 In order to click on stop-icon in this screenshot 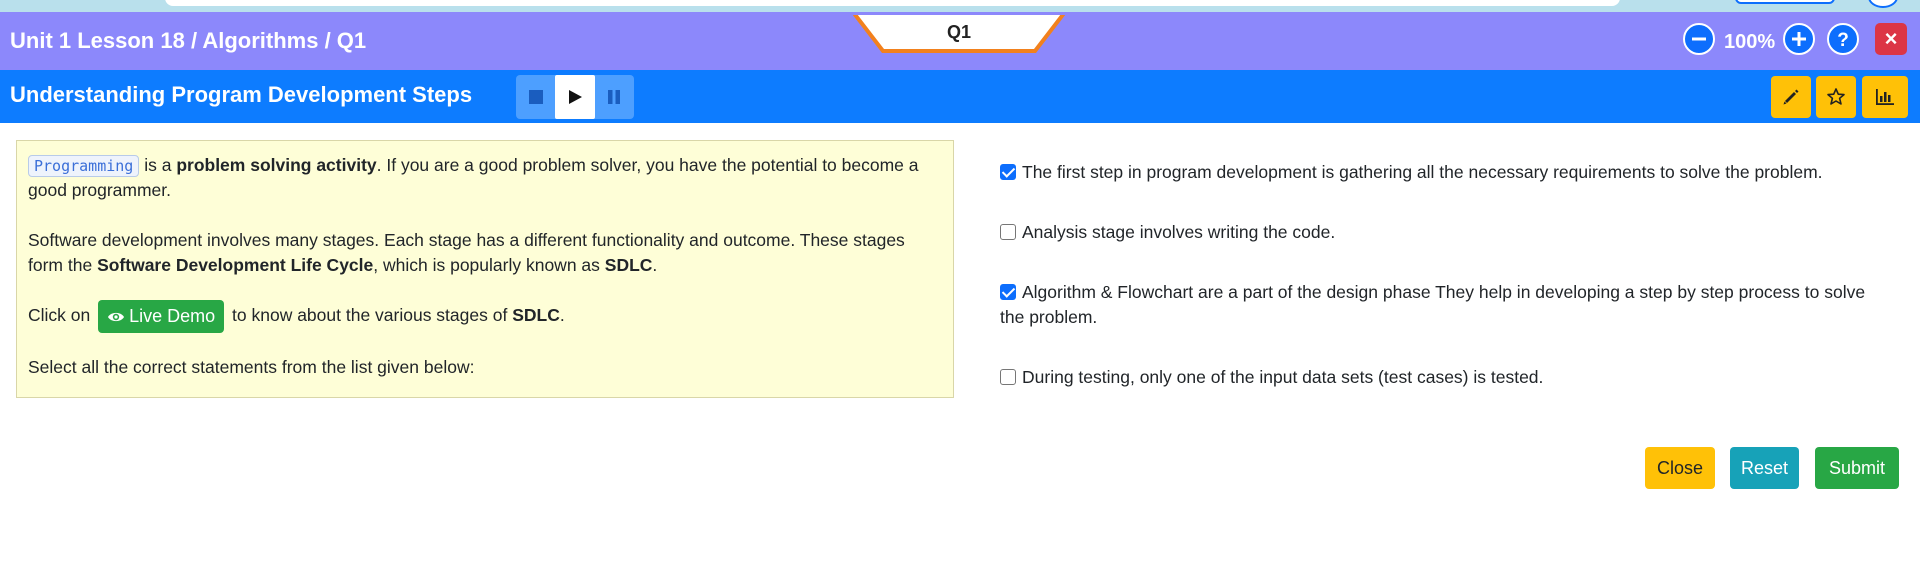, I will do `click(536, 97)`.